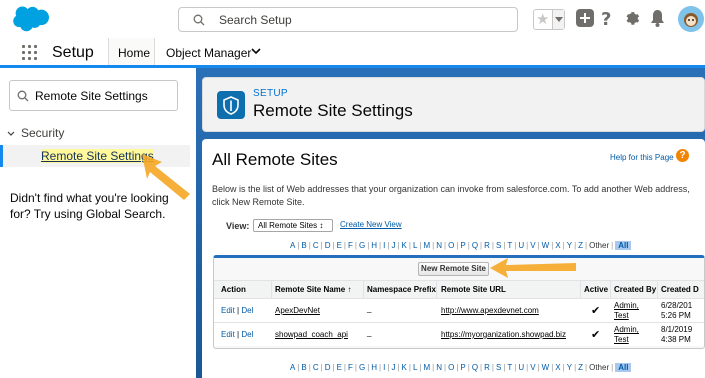  Describe the element at coordinates (208, 53) in the screenshot. I see `tab-object-manager: Object Manager` at that location.